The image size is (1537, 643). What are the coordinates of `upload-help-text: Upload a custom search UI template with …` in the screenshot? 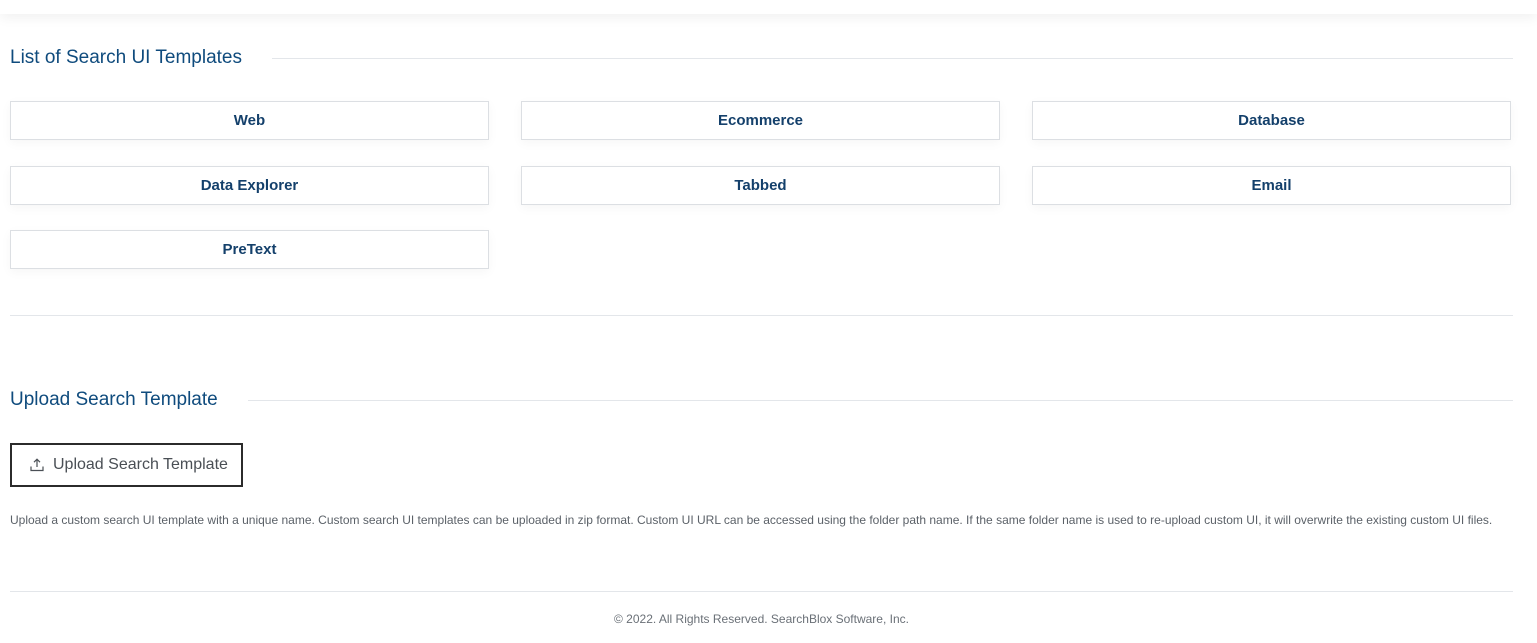 It's located at (751, 520).